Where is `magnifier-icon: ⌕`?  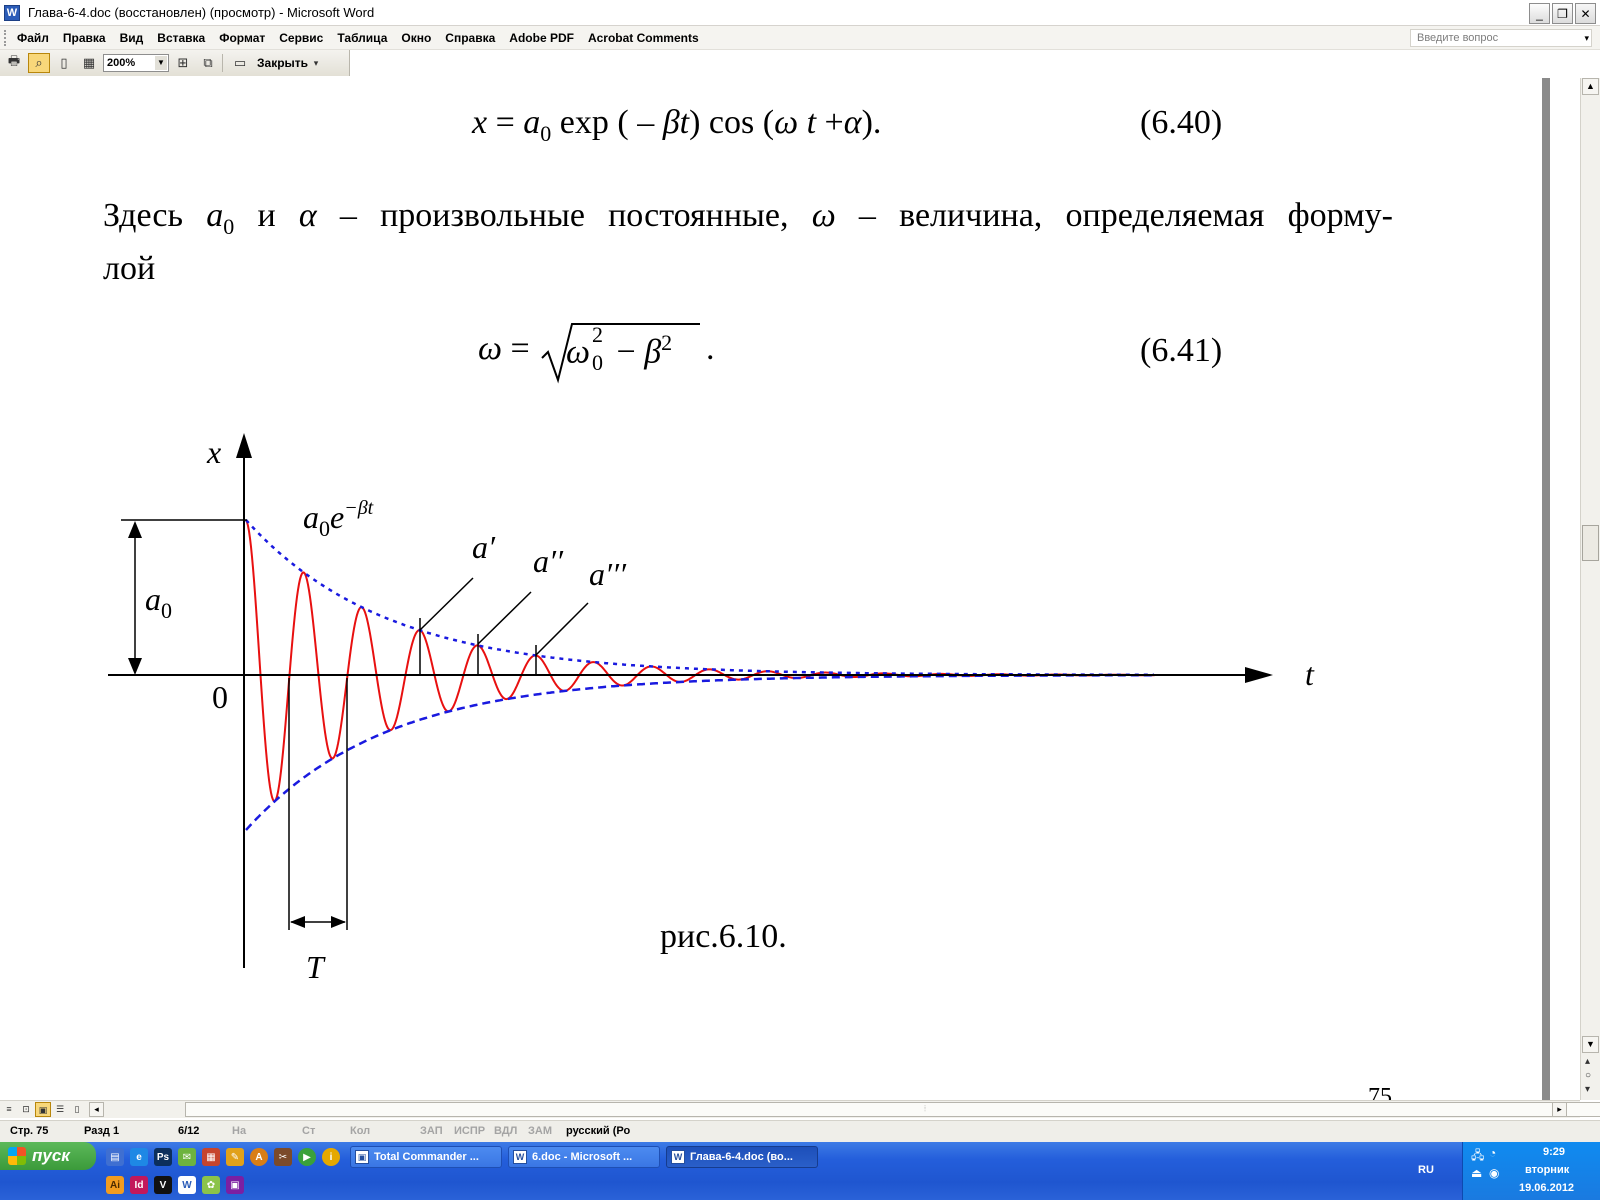 magnifier-icon: ⌕ is located at coordinates (39, 63).